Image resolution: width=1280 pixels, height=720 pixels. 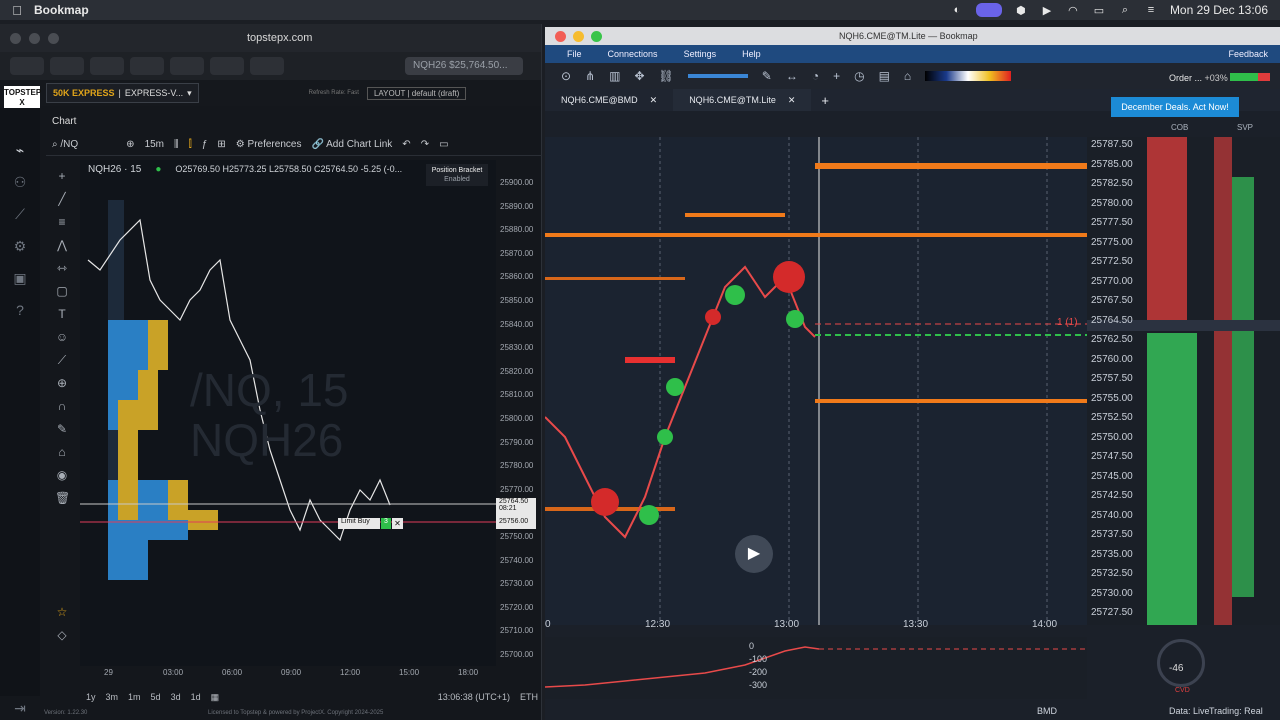 What do you see at coordinates (196, 697) in the screenshot?
I see `range-button-1d: 1d` at bounding box center [196, 697].